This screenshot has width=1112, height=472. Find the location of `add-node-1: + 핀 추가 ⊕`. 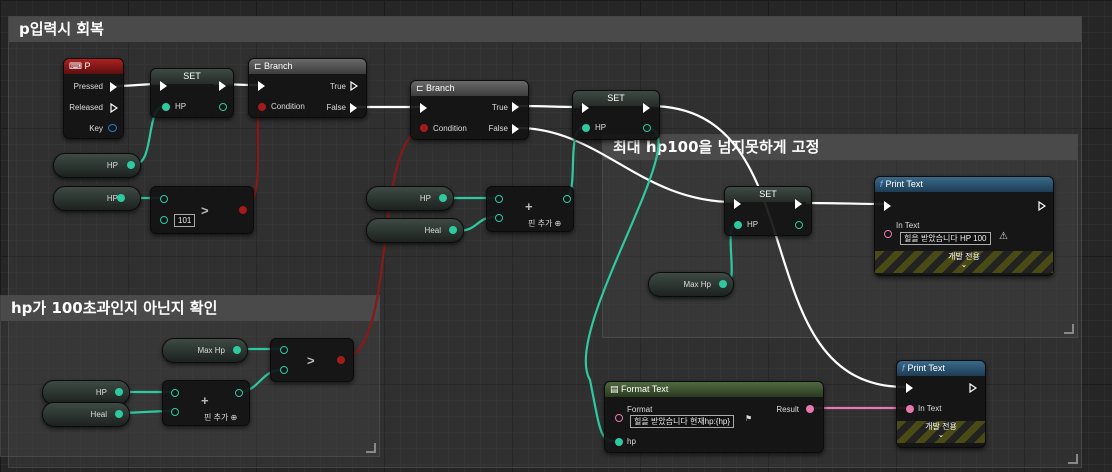

add-node-1: + 핀 추가 ⊕ is located at coordinates (530, 209).